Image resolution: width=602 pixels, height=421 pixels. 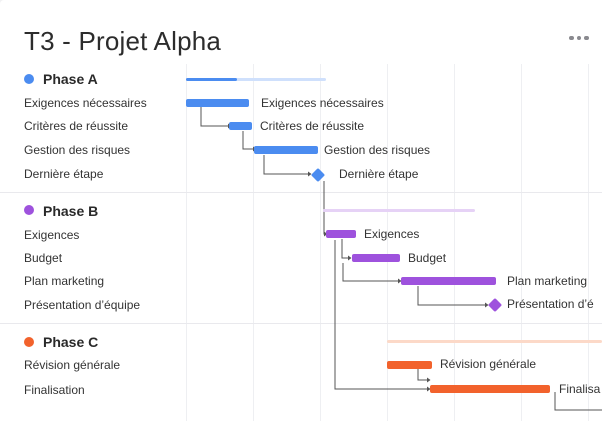 What do you see at coordinates (54, 390) in the screenshot?
I see `task-label-finalisation: Finalisation` at bounding box center [54, 390].